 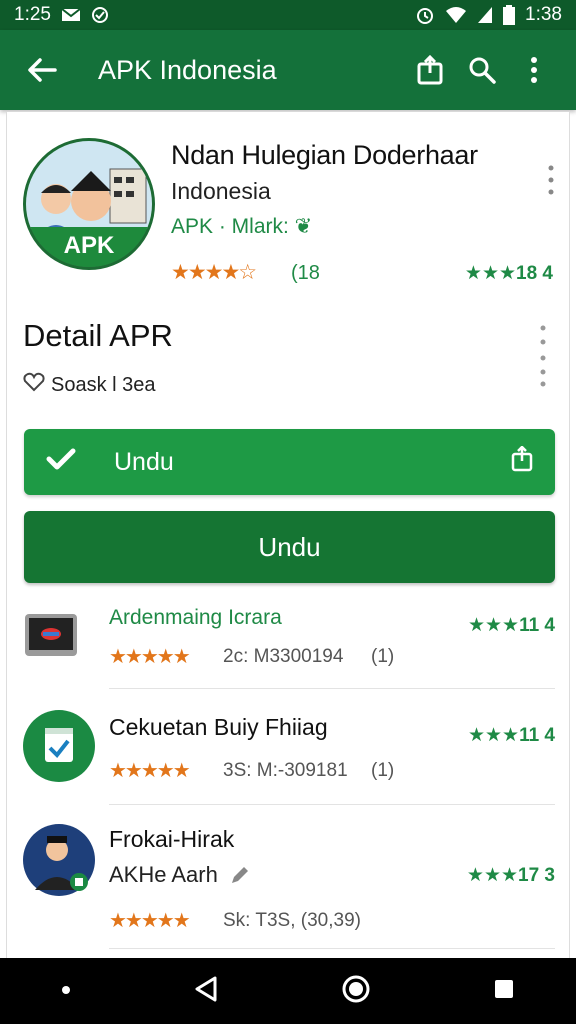 I want to click on size-text: Soask l 3ea, so click(x=103, y=384).